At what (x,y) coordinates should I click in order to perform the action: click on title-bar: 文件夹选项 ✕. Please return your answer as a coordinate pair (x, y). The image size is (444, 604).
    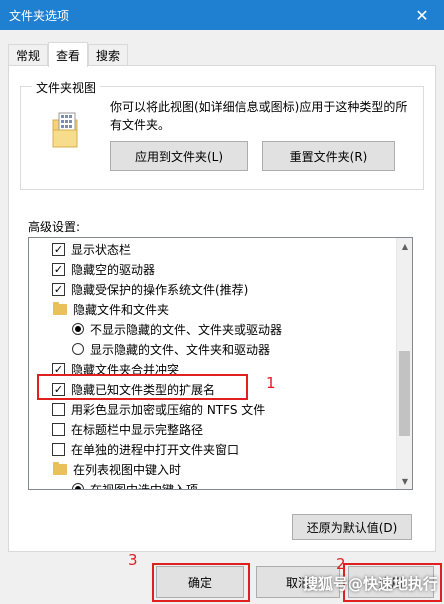
    Looking at the image, I should click on (222, 15).